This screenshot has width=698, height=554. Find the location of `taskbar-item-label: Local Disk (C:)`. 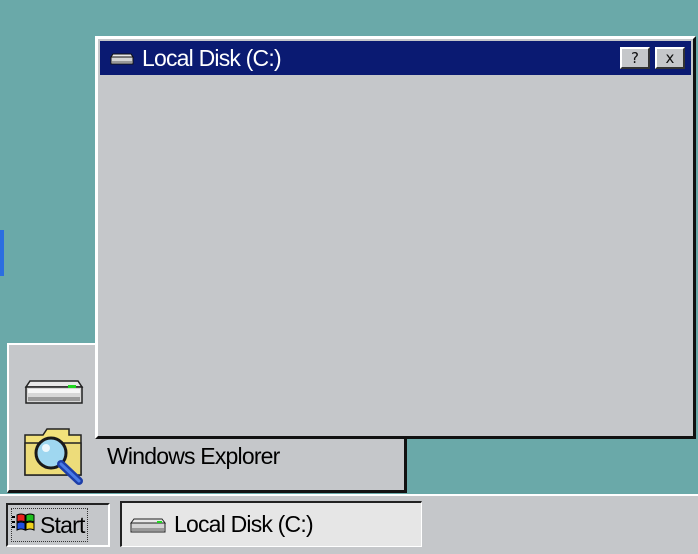

taskbar-item-label: Local Disk (C:) is located at coordinates (244, 524).